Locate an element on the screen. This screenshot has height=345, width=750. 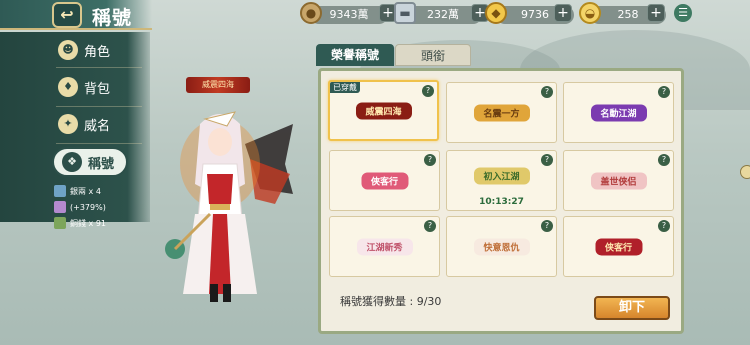
tab-honor-title: 榮譽稱號 is located at coordinates (355, 55).